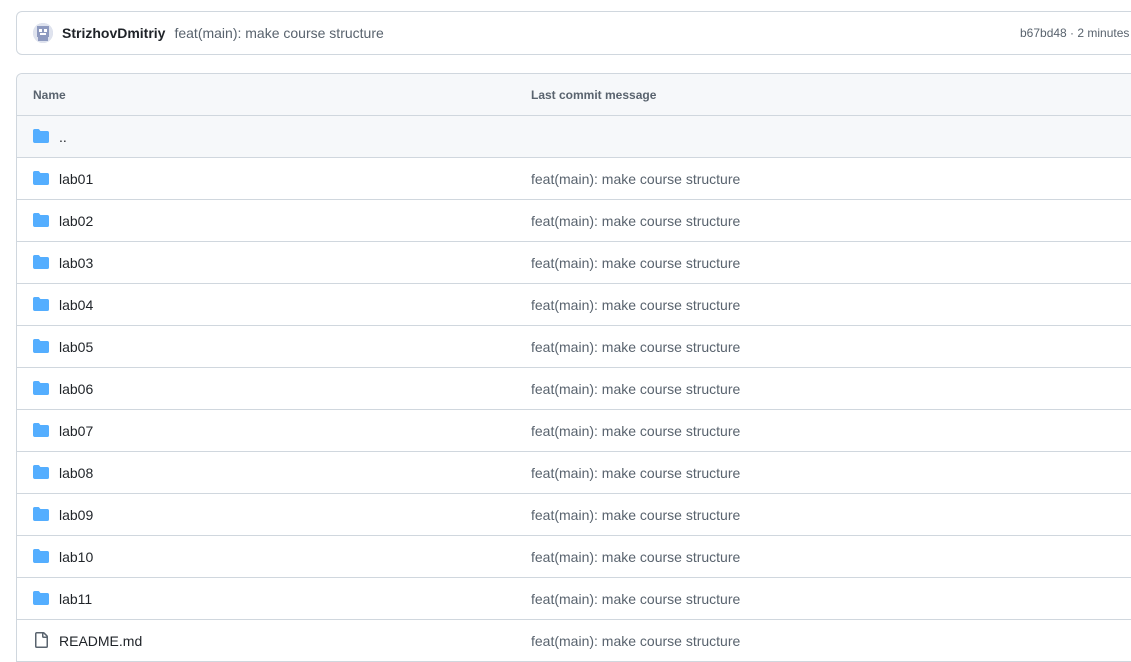  I want to click on folder-name-link: lab04, so click(76, 305).